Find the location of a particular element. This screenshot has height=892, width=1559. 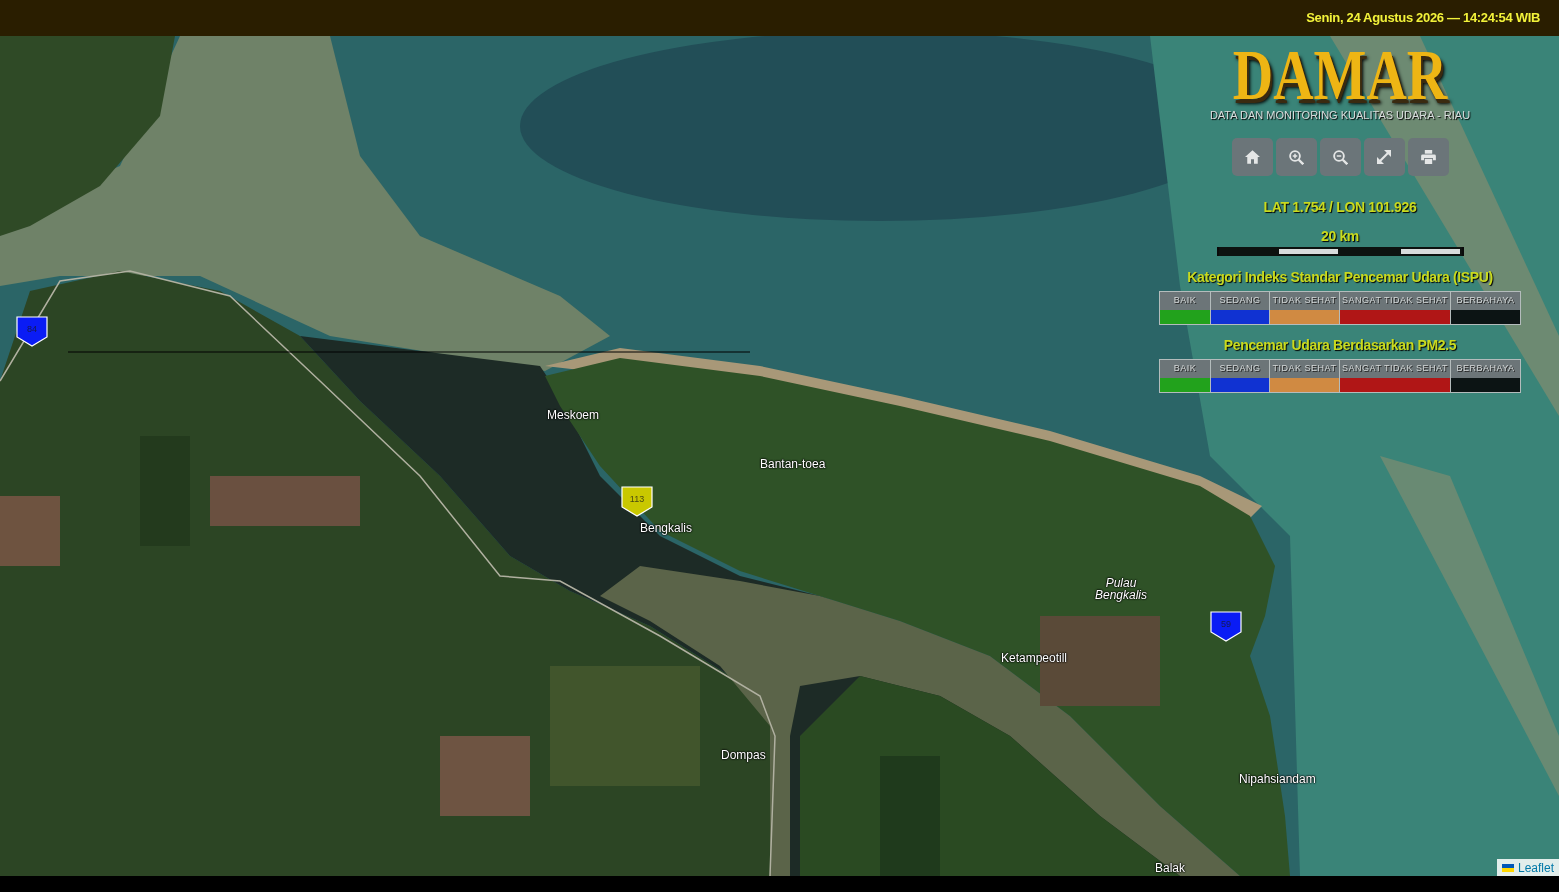

date-time-text: Senin, 24 Agustus 2026 — 14:24:54 WIB is located at coordinates (1423, 18).